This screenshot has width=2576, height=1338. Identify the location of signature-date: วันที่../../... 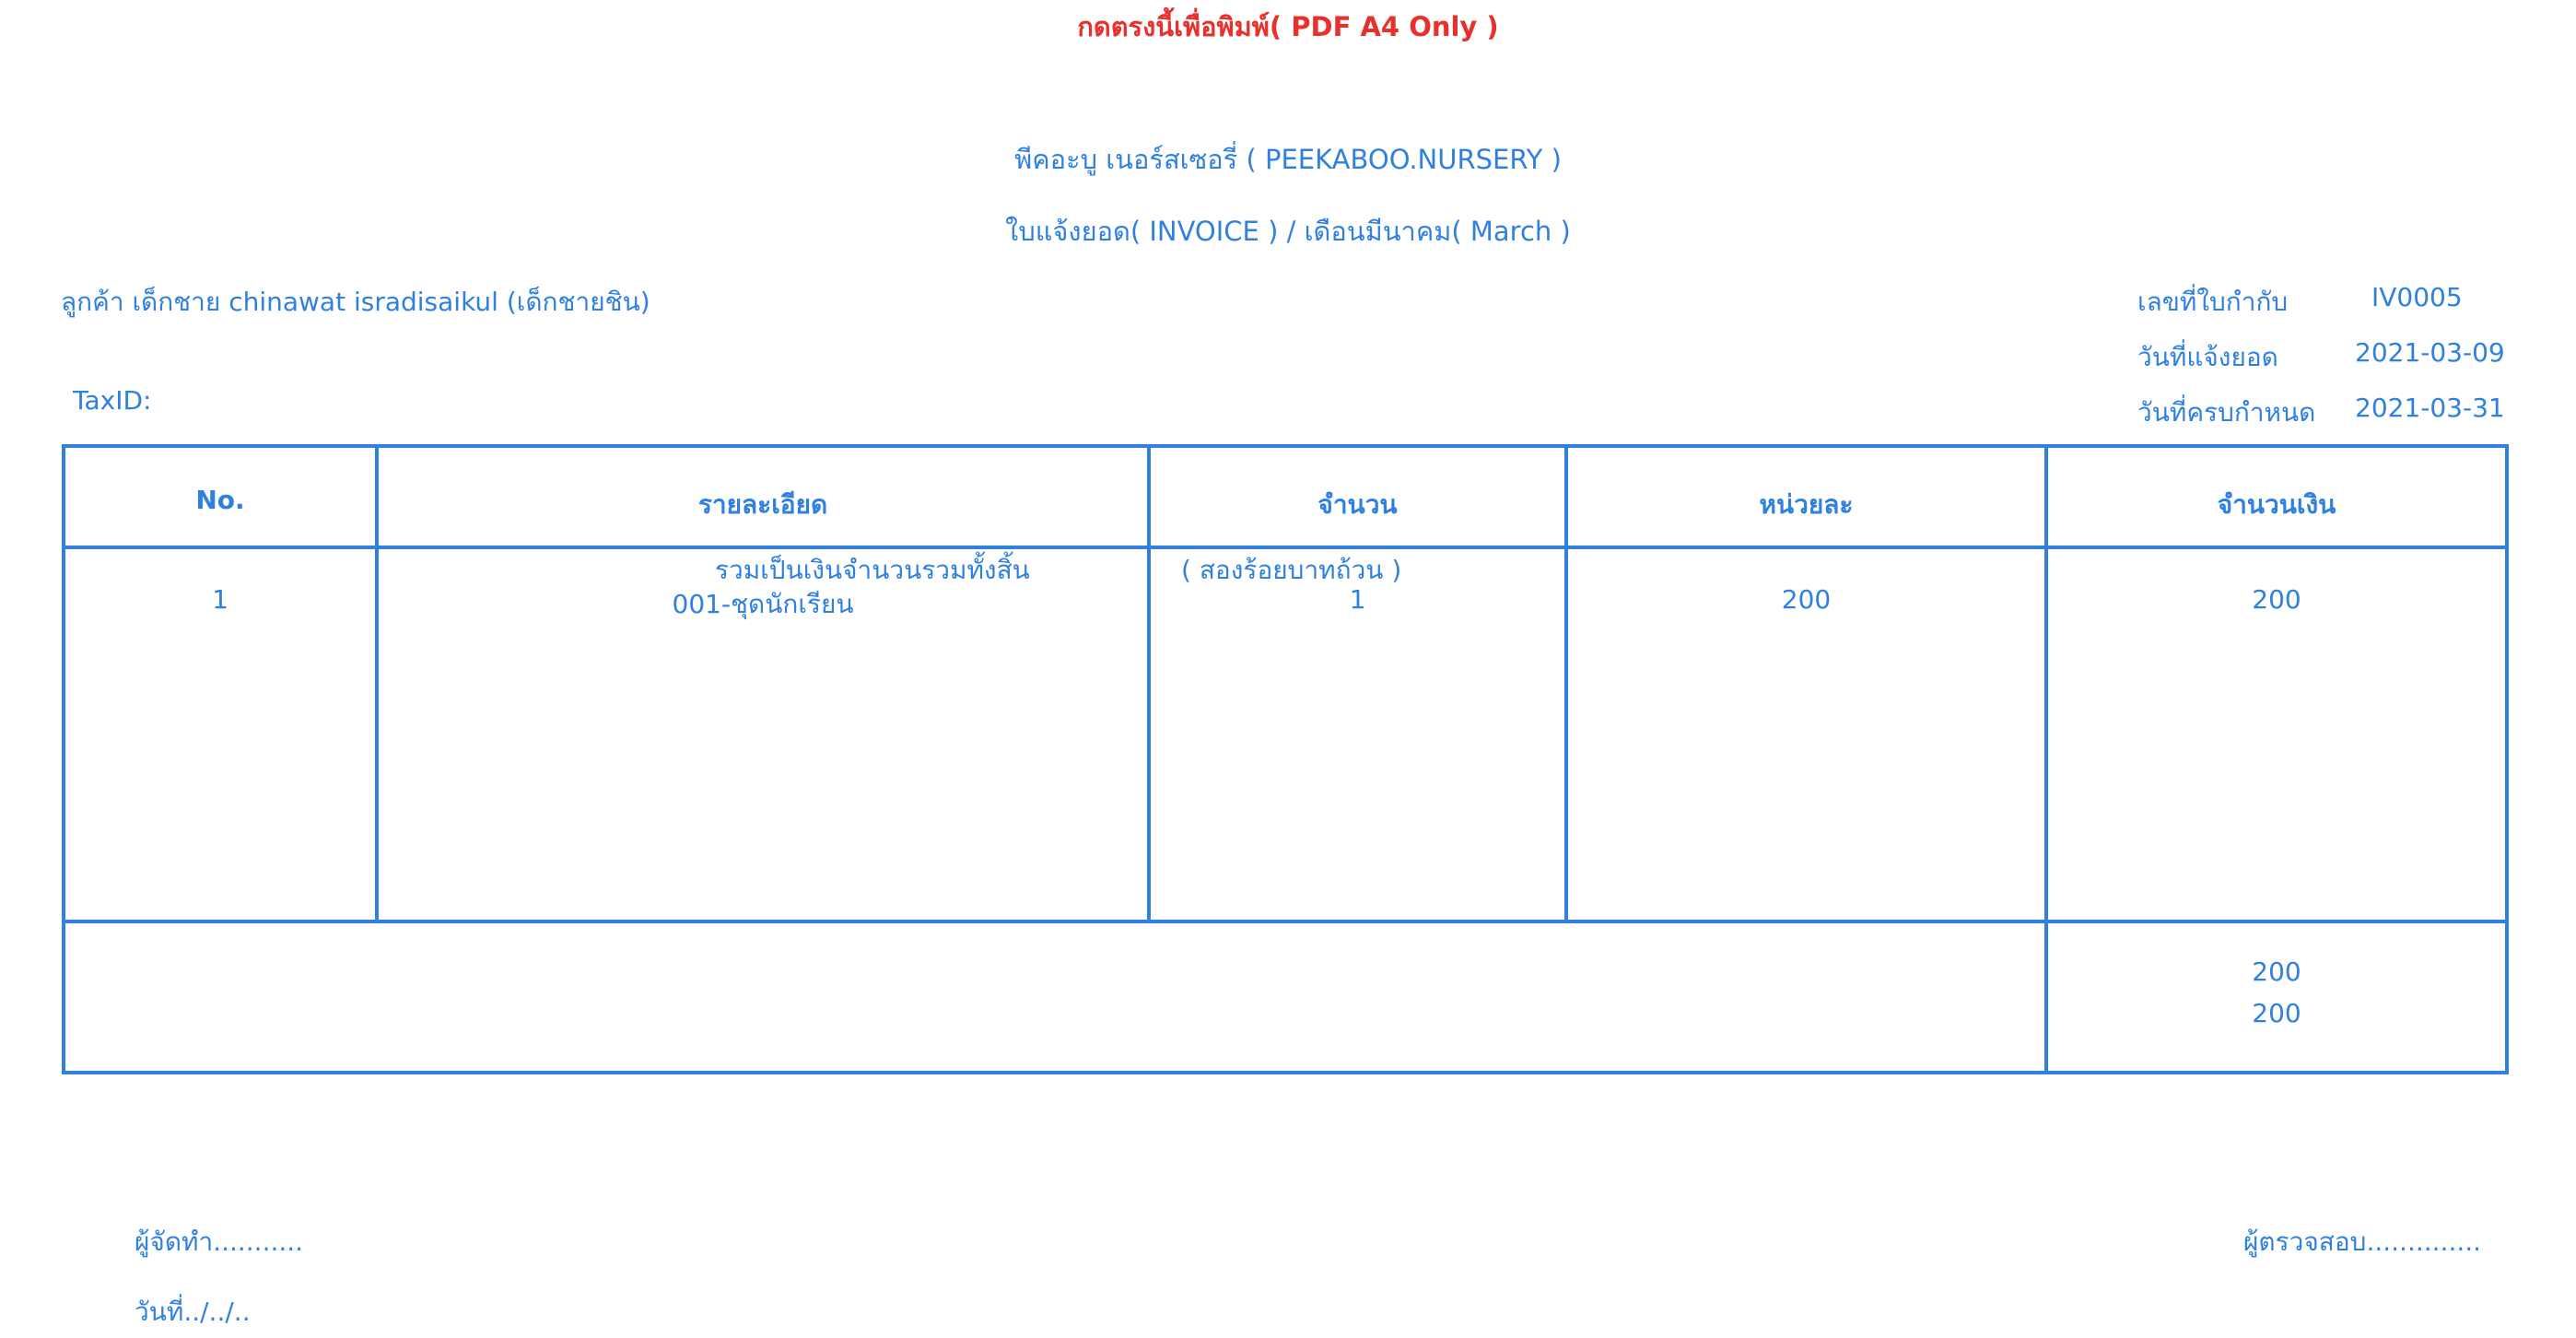
(193, 1312).